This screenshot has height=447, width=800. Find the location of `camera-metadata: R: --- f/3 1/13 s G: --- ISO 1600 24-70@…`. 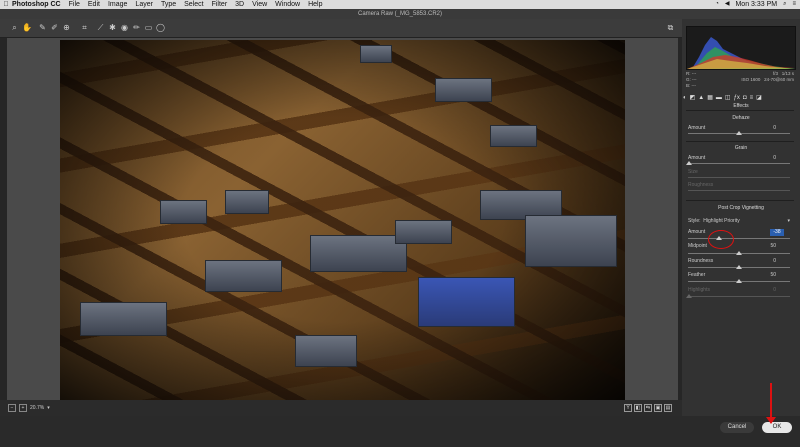

camera-metadata: R: --- f/3 1/13 s G: --- ISO 1600 24-70@… is located at coordinates (740, 80).